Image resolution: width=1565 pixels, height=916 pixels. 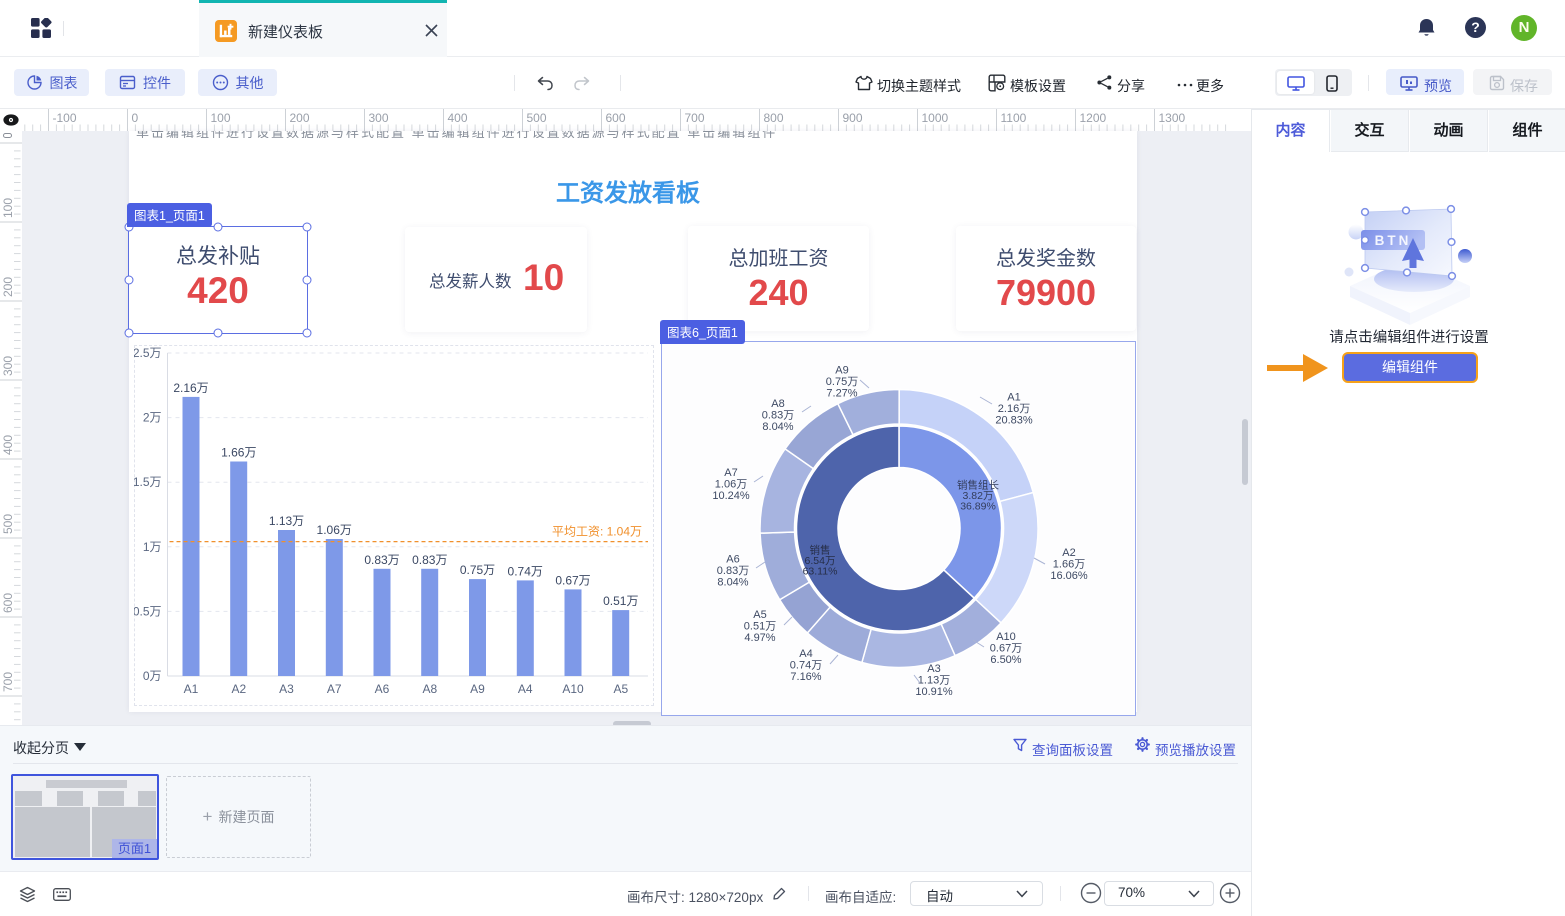 What do you see at coordinates (1014, 118) in the screenshot?
I see `svg-text: 1100` at bounding box center [1014, 118].